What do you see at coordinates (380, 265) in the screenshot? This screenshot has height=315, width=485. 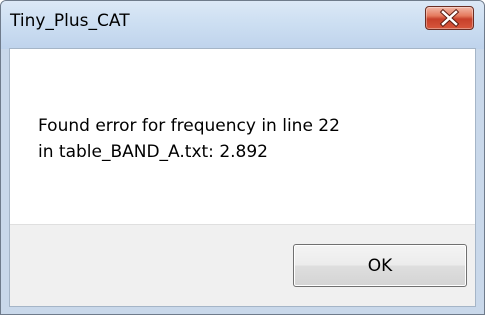 I see `ok-button: OK` at bounding box center [380, 265].